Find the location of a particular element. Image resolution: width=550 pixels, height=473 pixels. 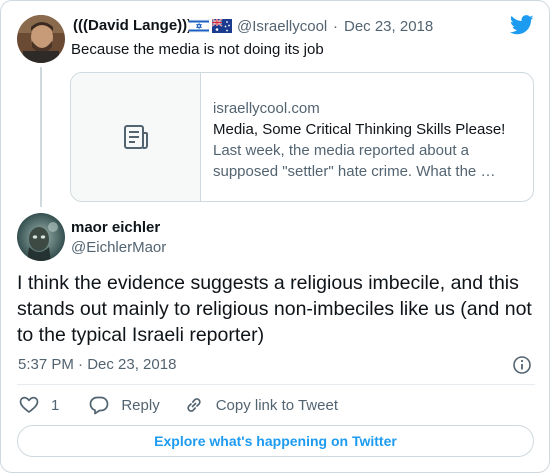

twitter-bird-icon is located at coordinates (522, 25).